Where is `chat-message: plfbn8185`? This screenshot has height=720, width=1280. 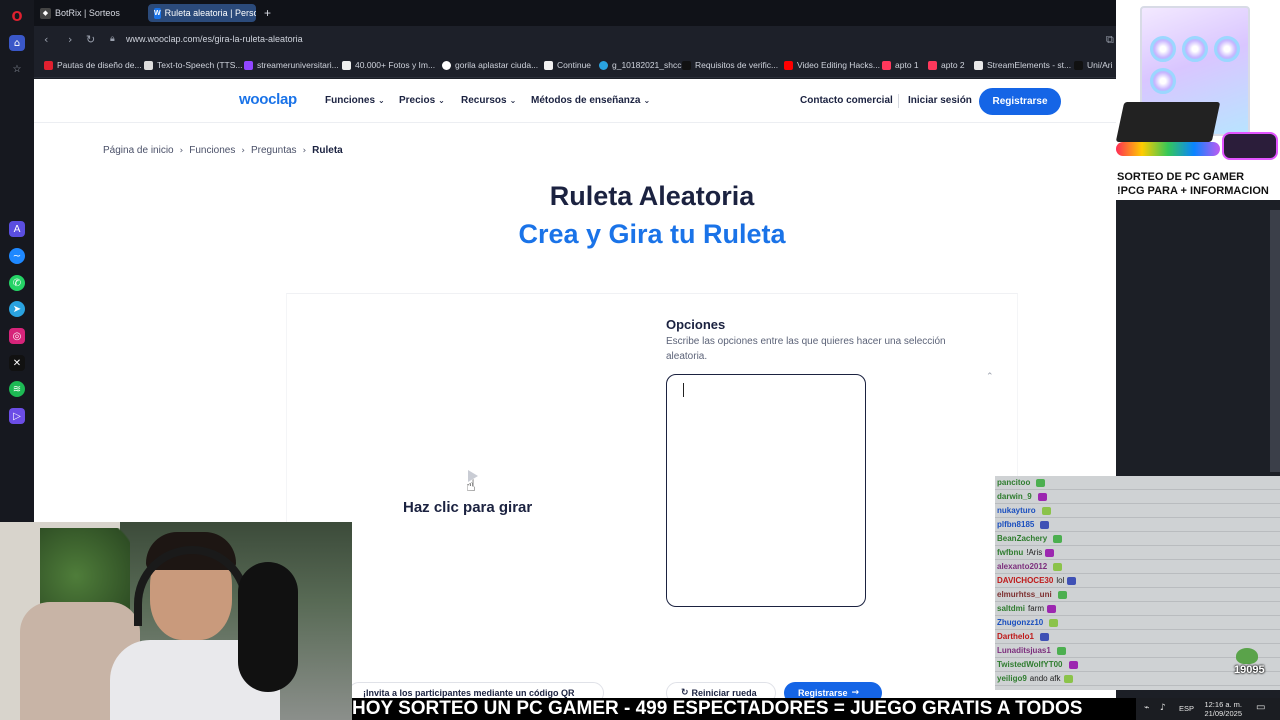
chat-message: plfbn8185 is located at coordinates (1137, 525).